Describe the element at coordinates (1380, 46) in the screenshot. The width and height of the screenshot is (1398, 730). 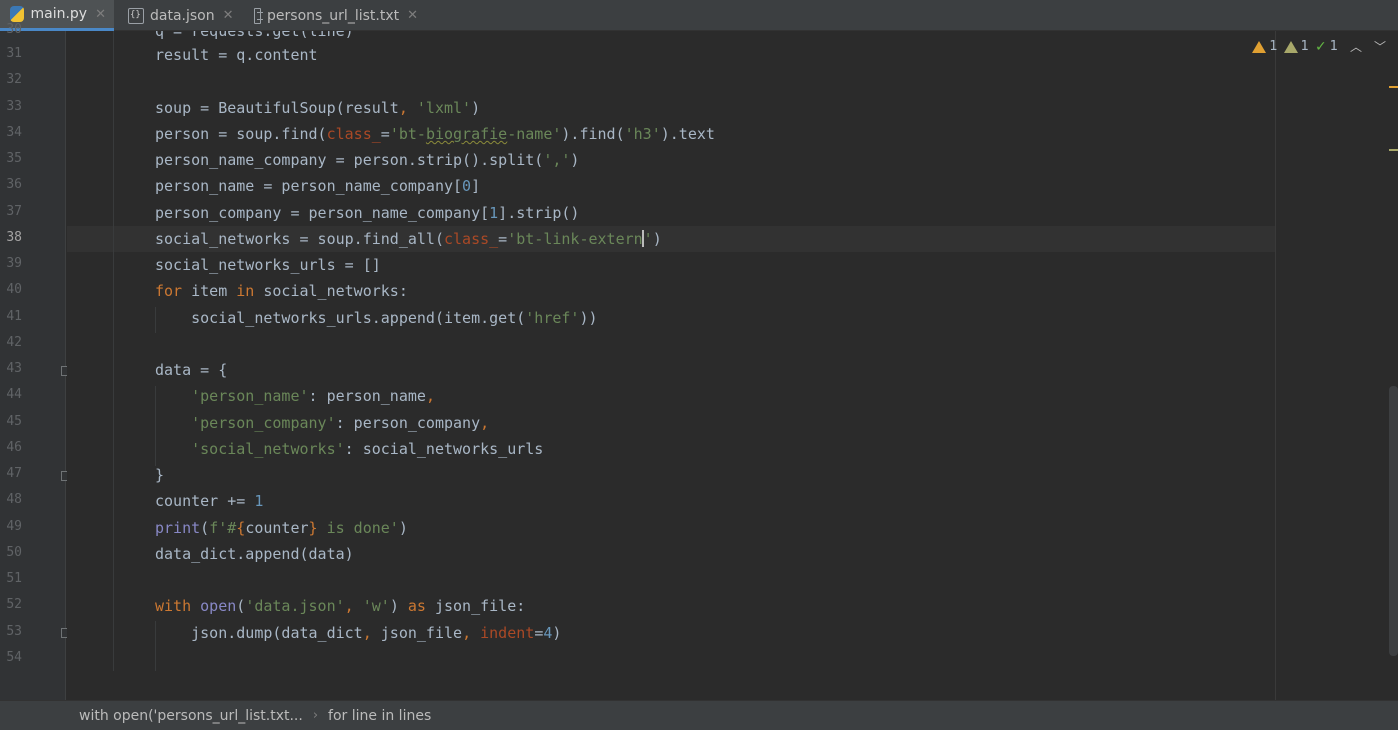
I see `next-highlight-icon: ﹀` at that location.